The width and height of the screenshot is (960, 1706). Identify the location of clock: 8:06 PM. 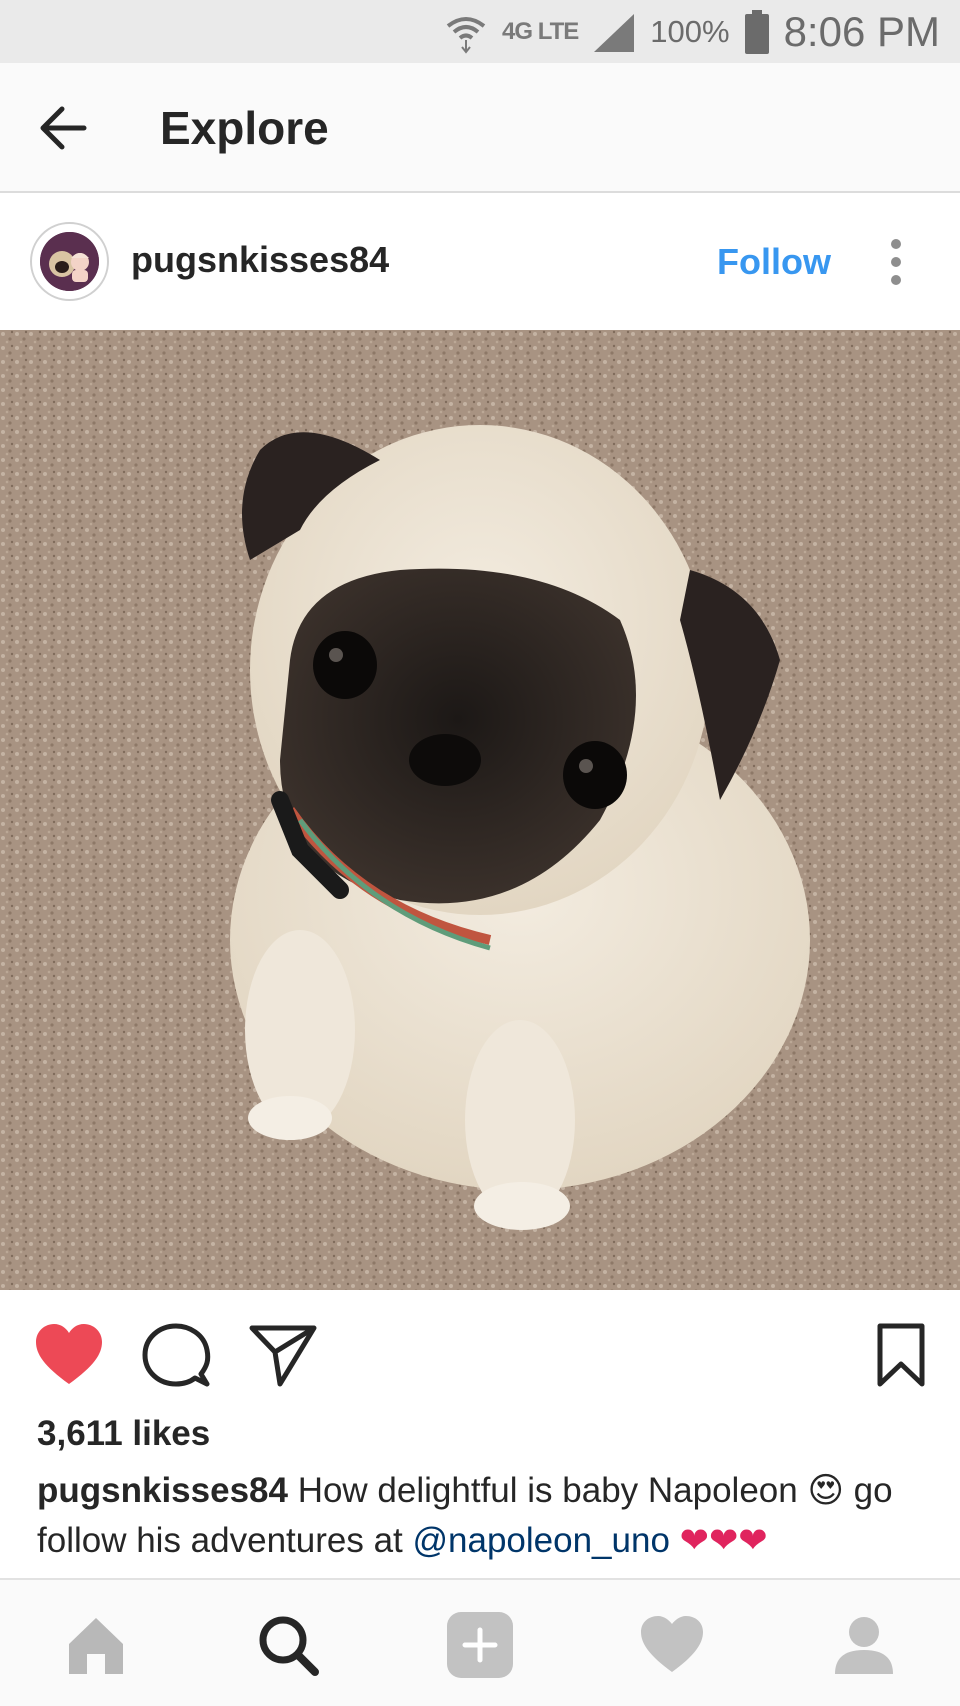
(861, 31).